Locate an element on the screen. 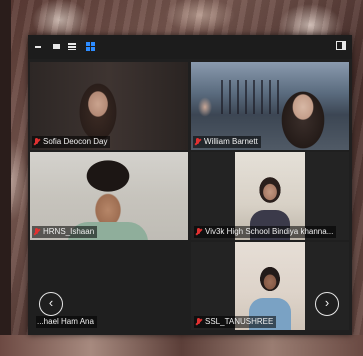 The image size is (363, 356). participant-name-label: ...hael Ham Ana is located at coordinates (66, 322).